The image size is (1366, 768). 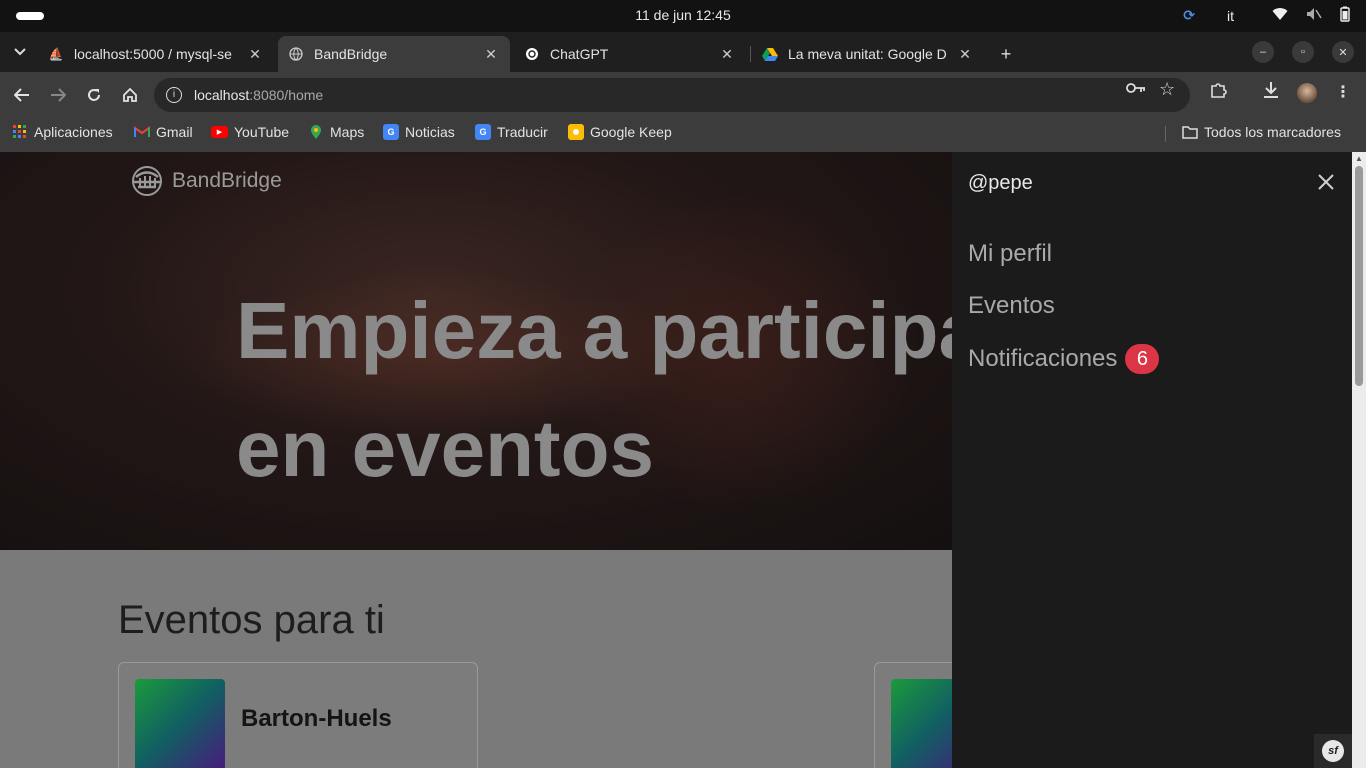 I want to click on download-icon, so click(x=1271, y=92).